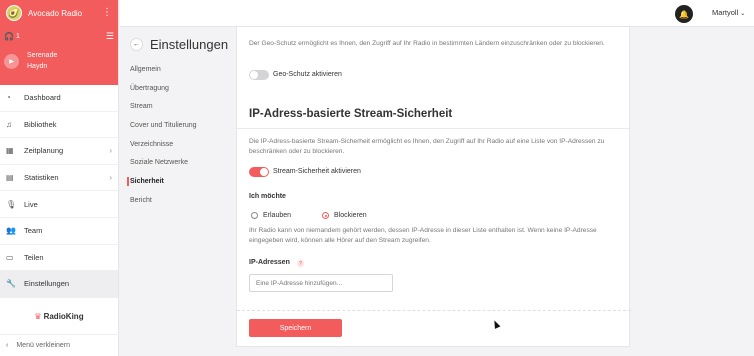 The image size is (754, 356). Describe the element at coordinates (434, 128) in the screenshot. I see `section-divider` at that location.